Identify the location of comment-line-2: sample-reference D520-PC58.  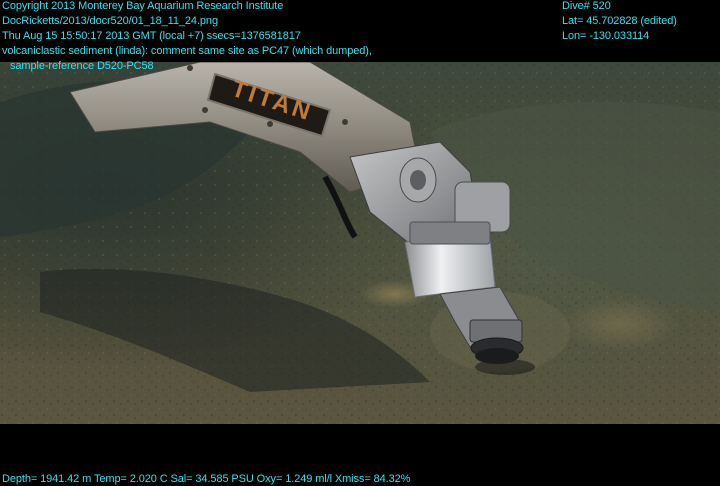
(82, 66).